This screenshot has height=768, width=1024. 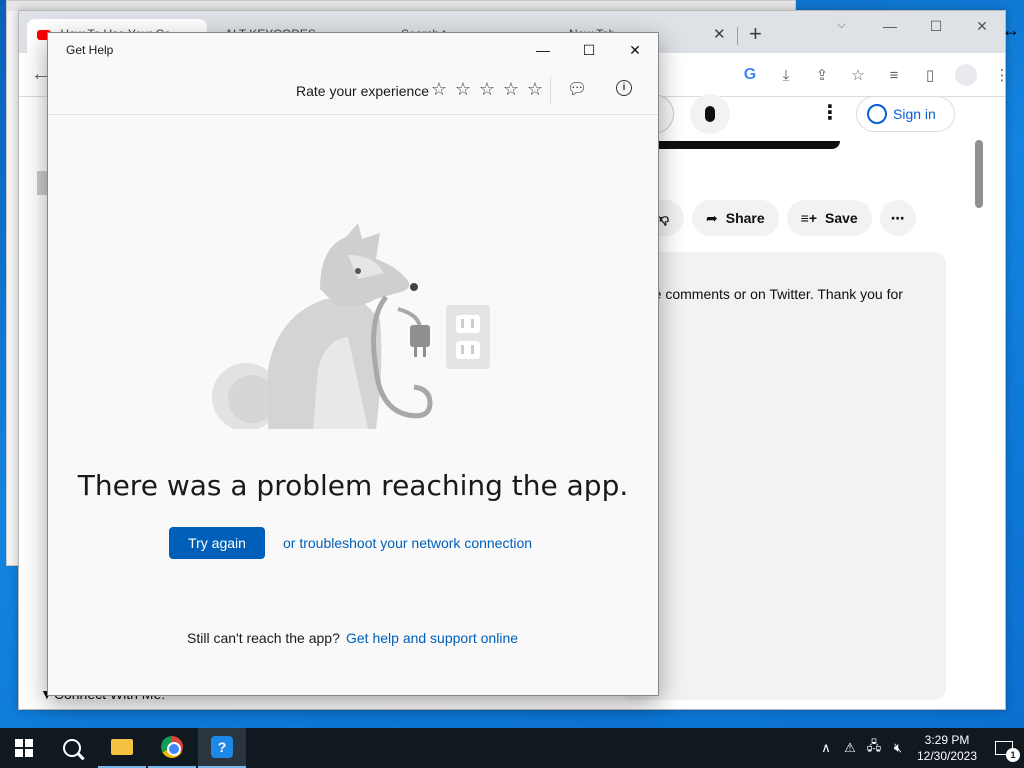 What do you see at coordinates (876, 75) in the screenshot?
I see `toolbar-icons: G ⤓ ⇪ ☆ ≡ ▯ ⋮` at bounding box center [876, 75].